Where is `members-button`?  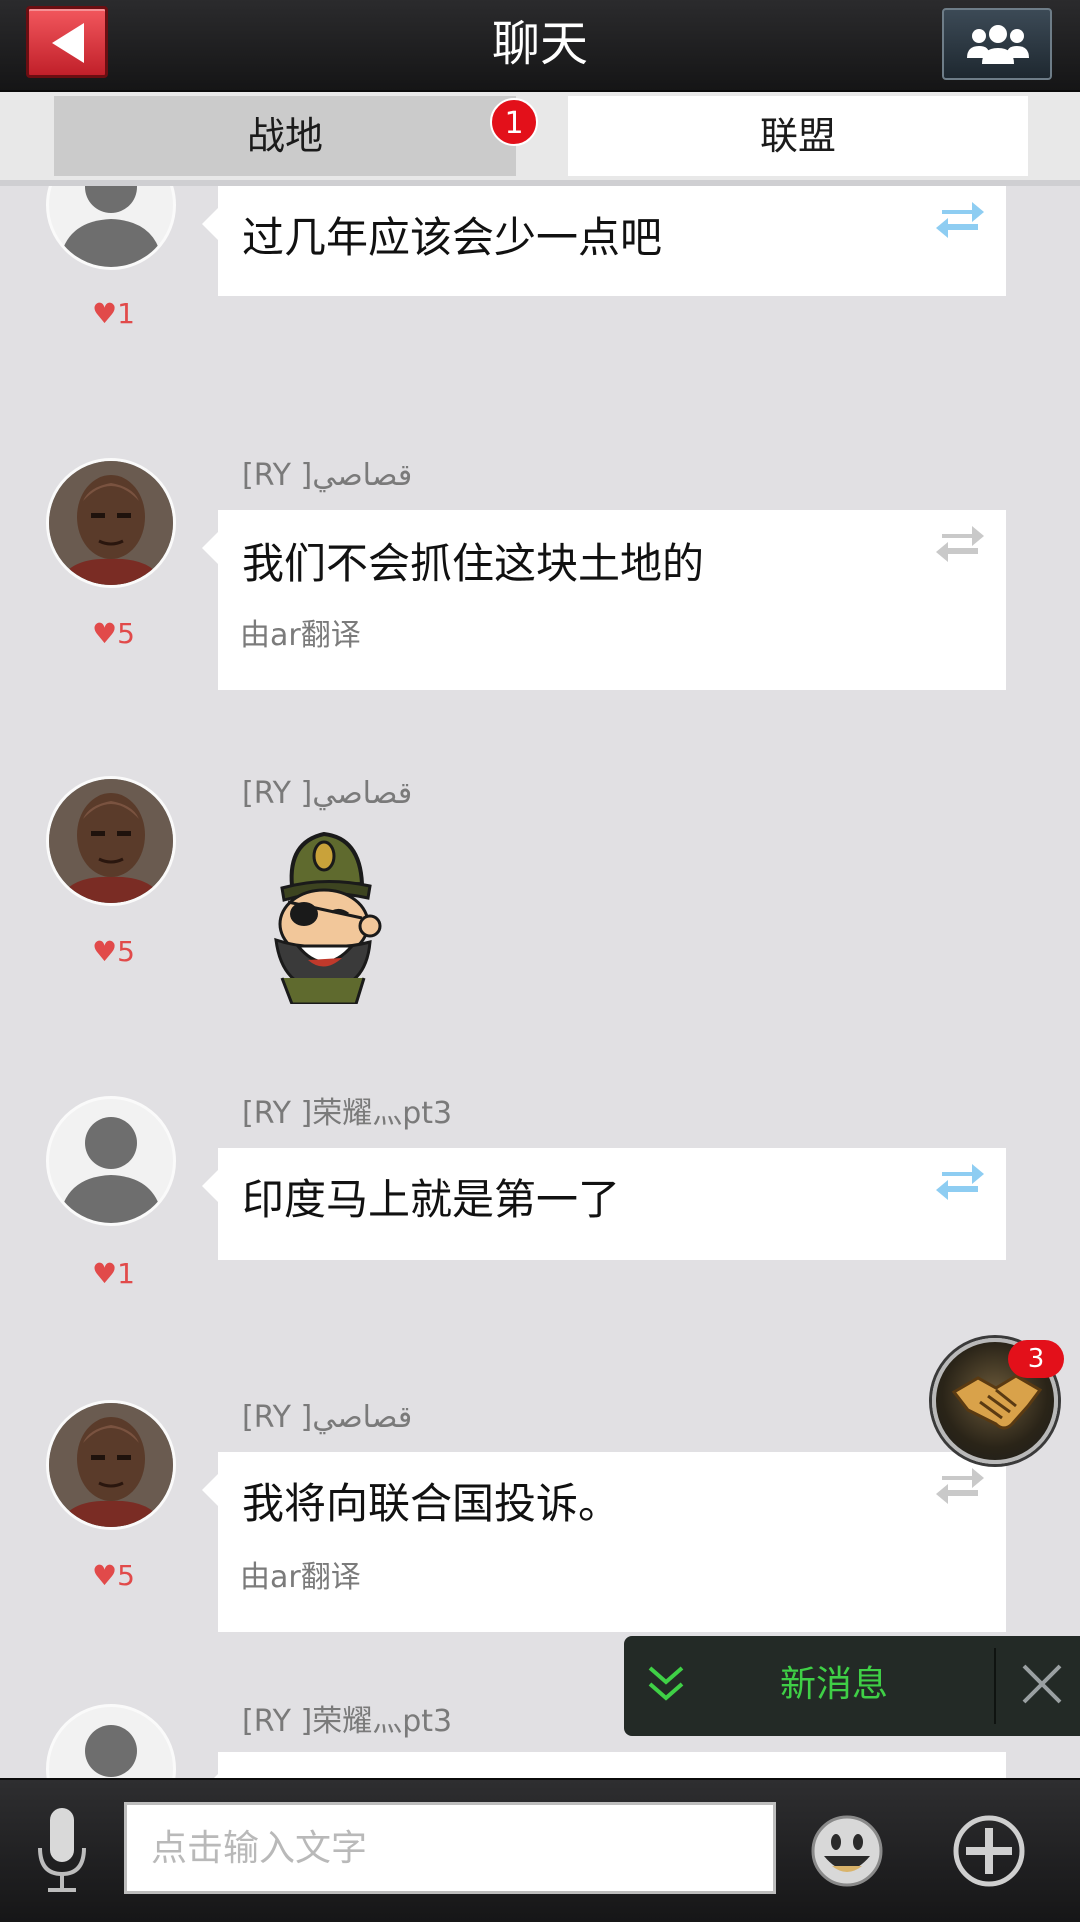 members-button is located at coordinates (997, 44).